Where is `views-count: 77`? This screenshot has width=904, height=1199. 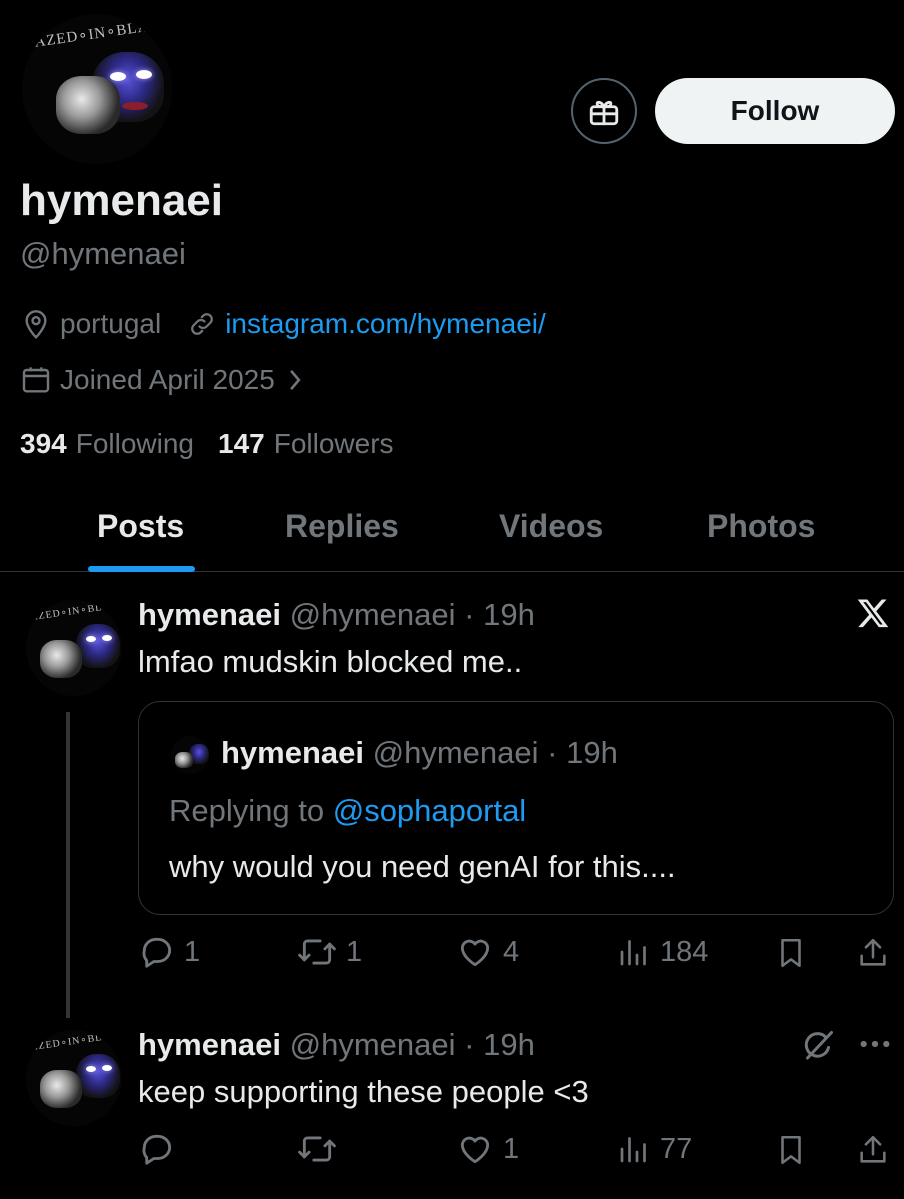 views-count: 77 is located at coordinates (676, 1148).